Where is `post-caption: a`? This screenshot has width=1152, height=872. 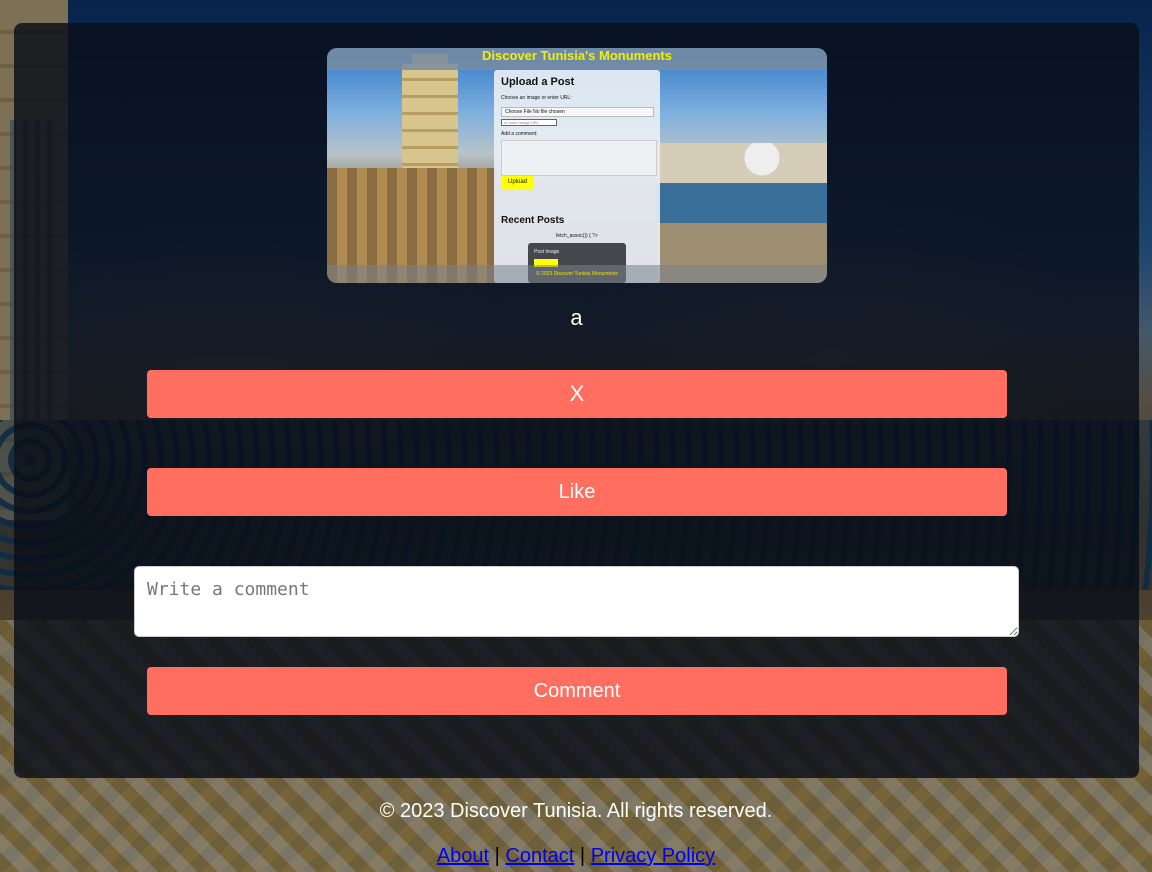 post-caption: a is located at coordinates (576, 317).